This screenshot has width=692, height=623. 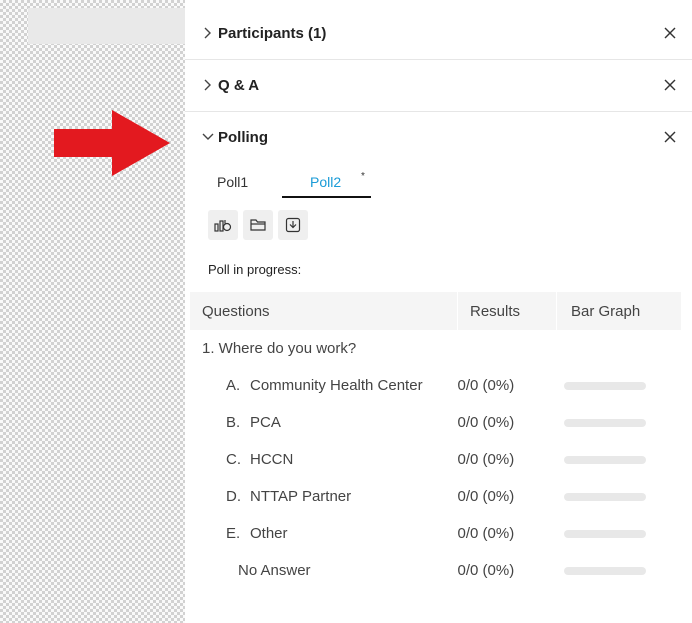 I want to click on qa-header: Q & A, so click(x=438, y=84).